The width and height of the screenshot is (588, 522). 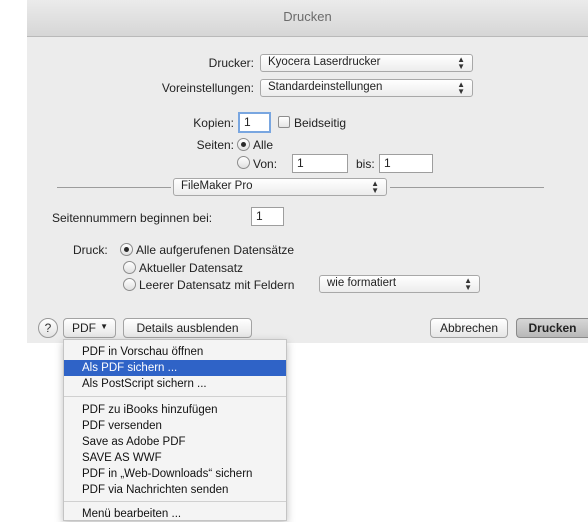 I want to click on print-label: Druck:, so click(x=90, y=250).